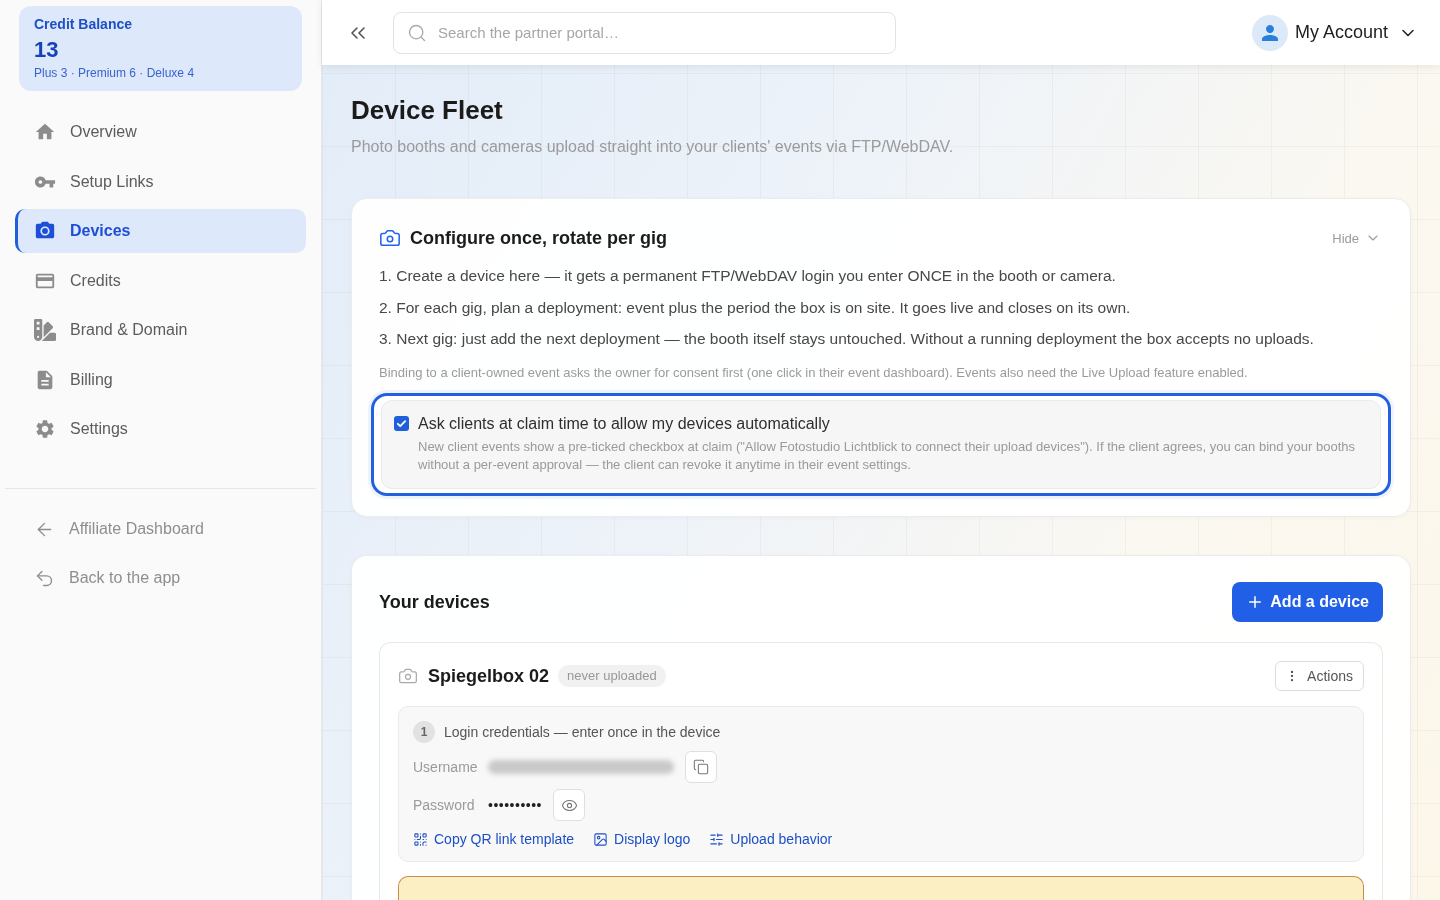  What do you see at coordinates (160, 181) in the screenshot?
I see `nav-item: Setup Links` at bounding box center [160, 181].